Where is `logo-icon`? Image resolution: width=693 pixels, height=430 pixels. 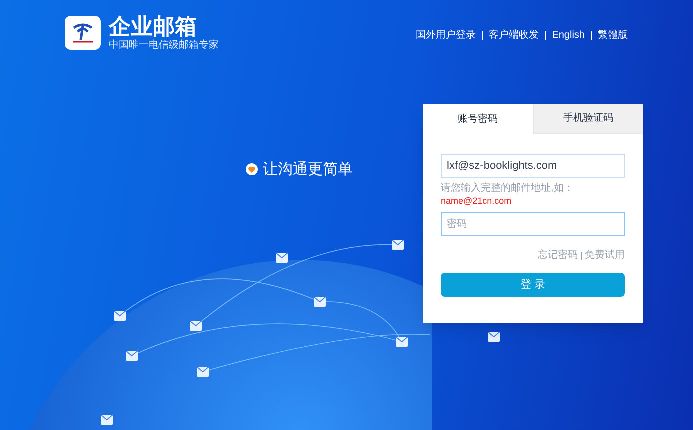 logo-icon is located at coordinates (83, 33).